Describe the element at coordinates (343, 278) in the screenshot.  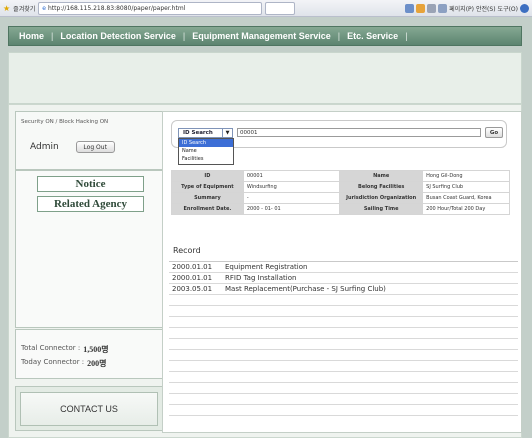
I see `list-item: 2000.01.01 RFID Tag Installation` at that location.